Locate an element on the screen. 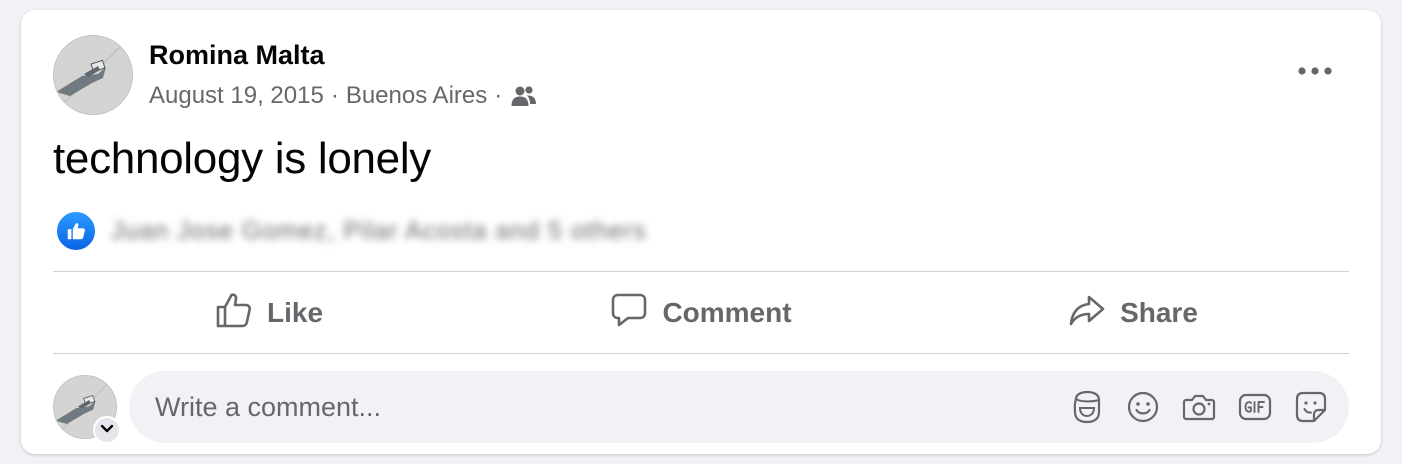  friends-icon is located at coordinates (524, 96).